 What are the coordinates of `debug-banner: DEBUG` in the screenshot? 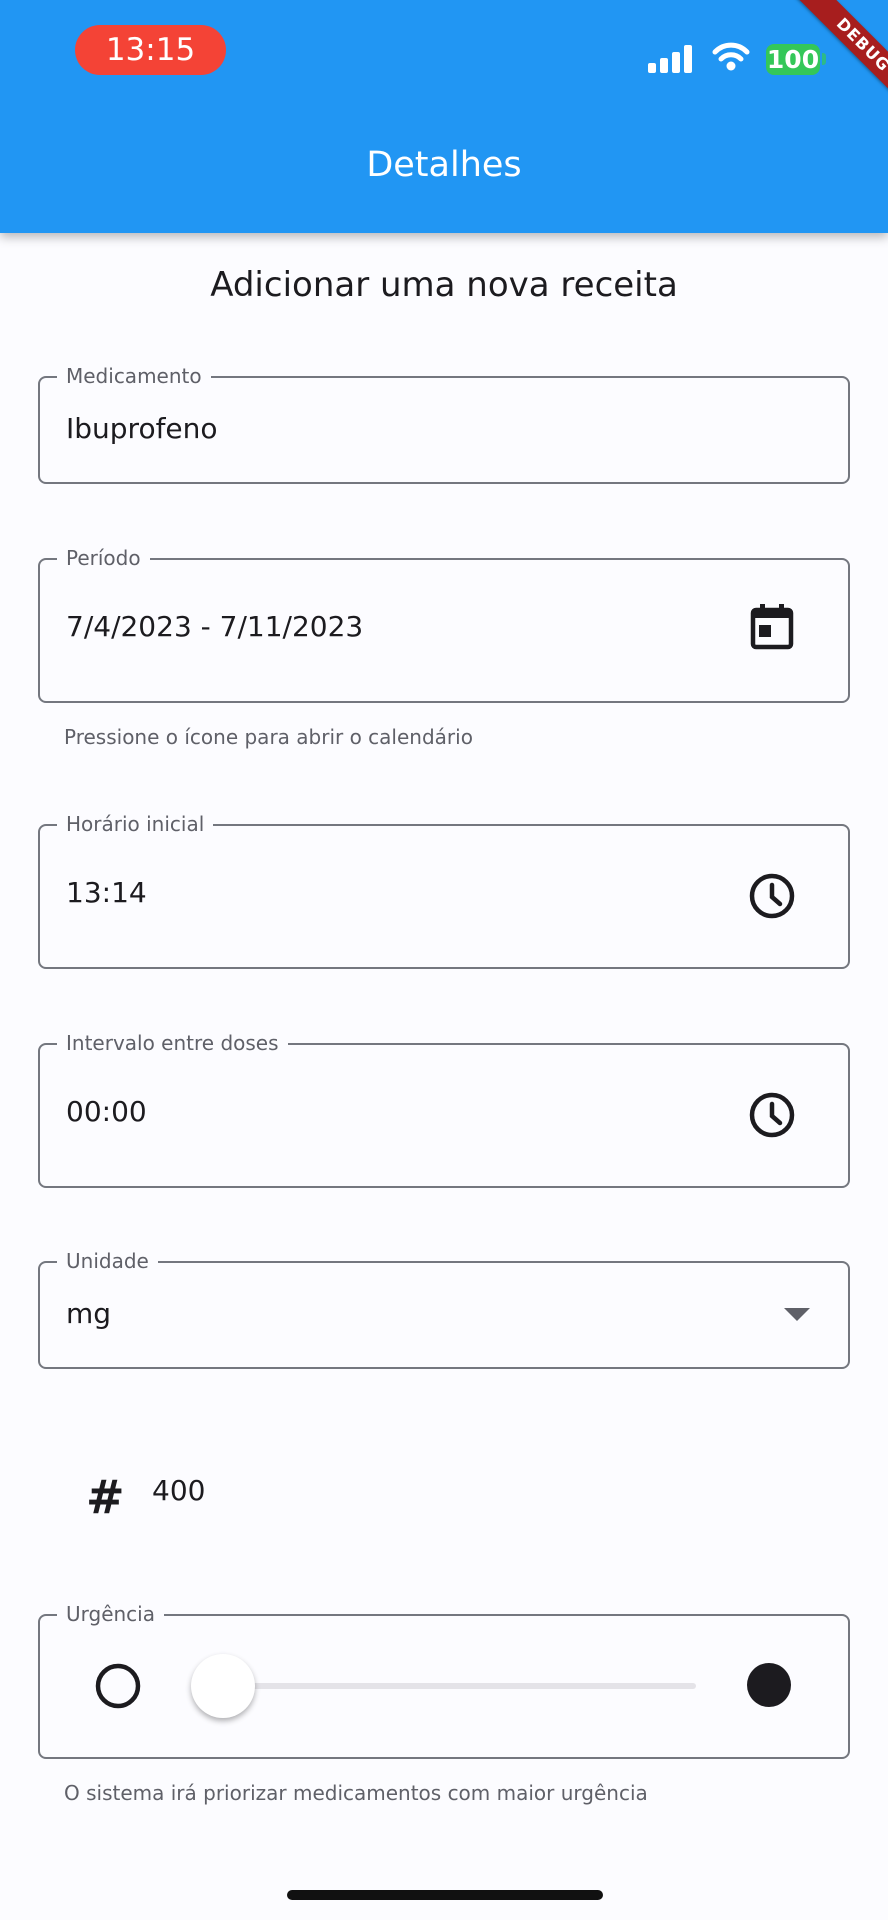 It's located at (824, 64).